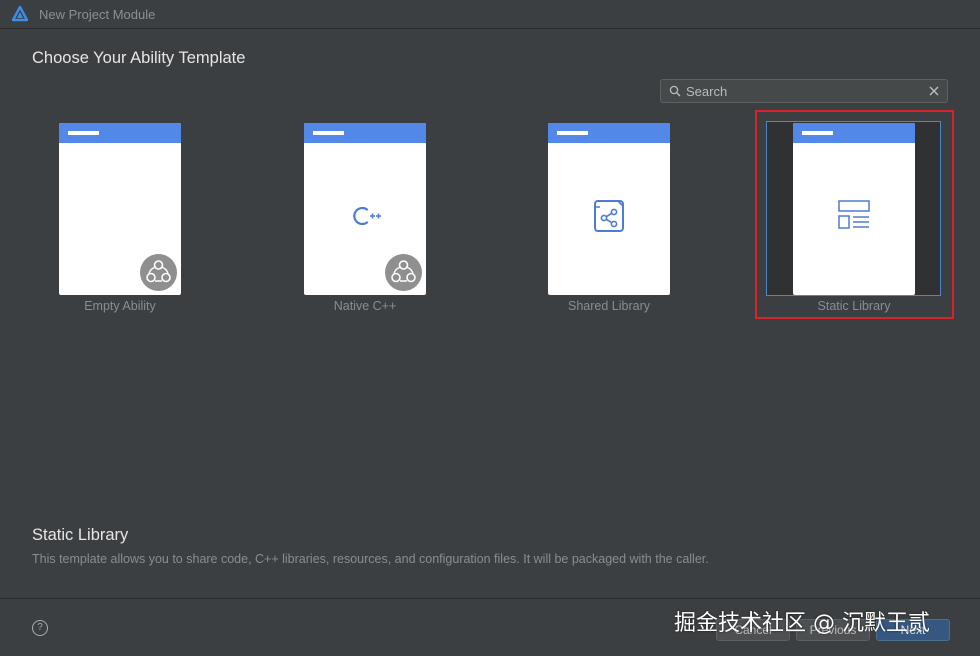 Image resolution: width=980 pixels, height=656 pixels. I want to click on template-shared-library: Shared Library, so click(638, 217).